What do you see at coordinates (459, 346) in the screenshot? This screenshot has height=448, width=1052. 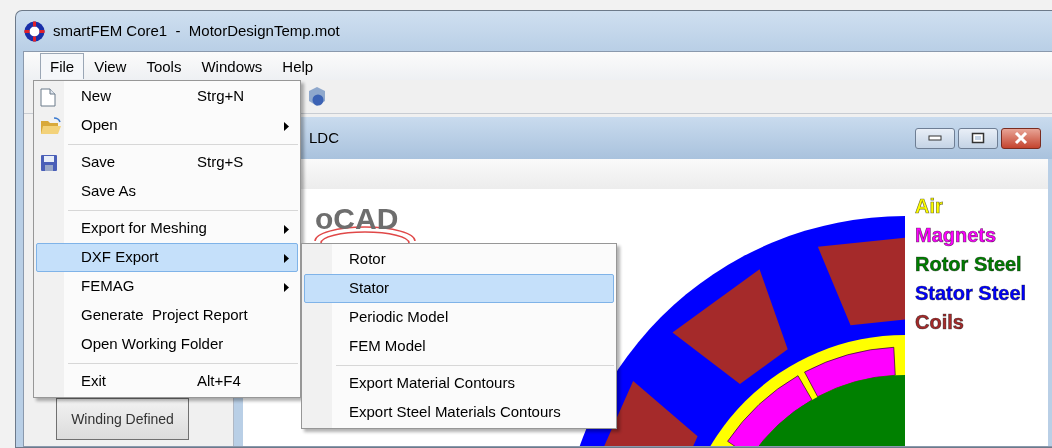 I see `menu-entry: FEM Model` at bounding box center [459, 346].